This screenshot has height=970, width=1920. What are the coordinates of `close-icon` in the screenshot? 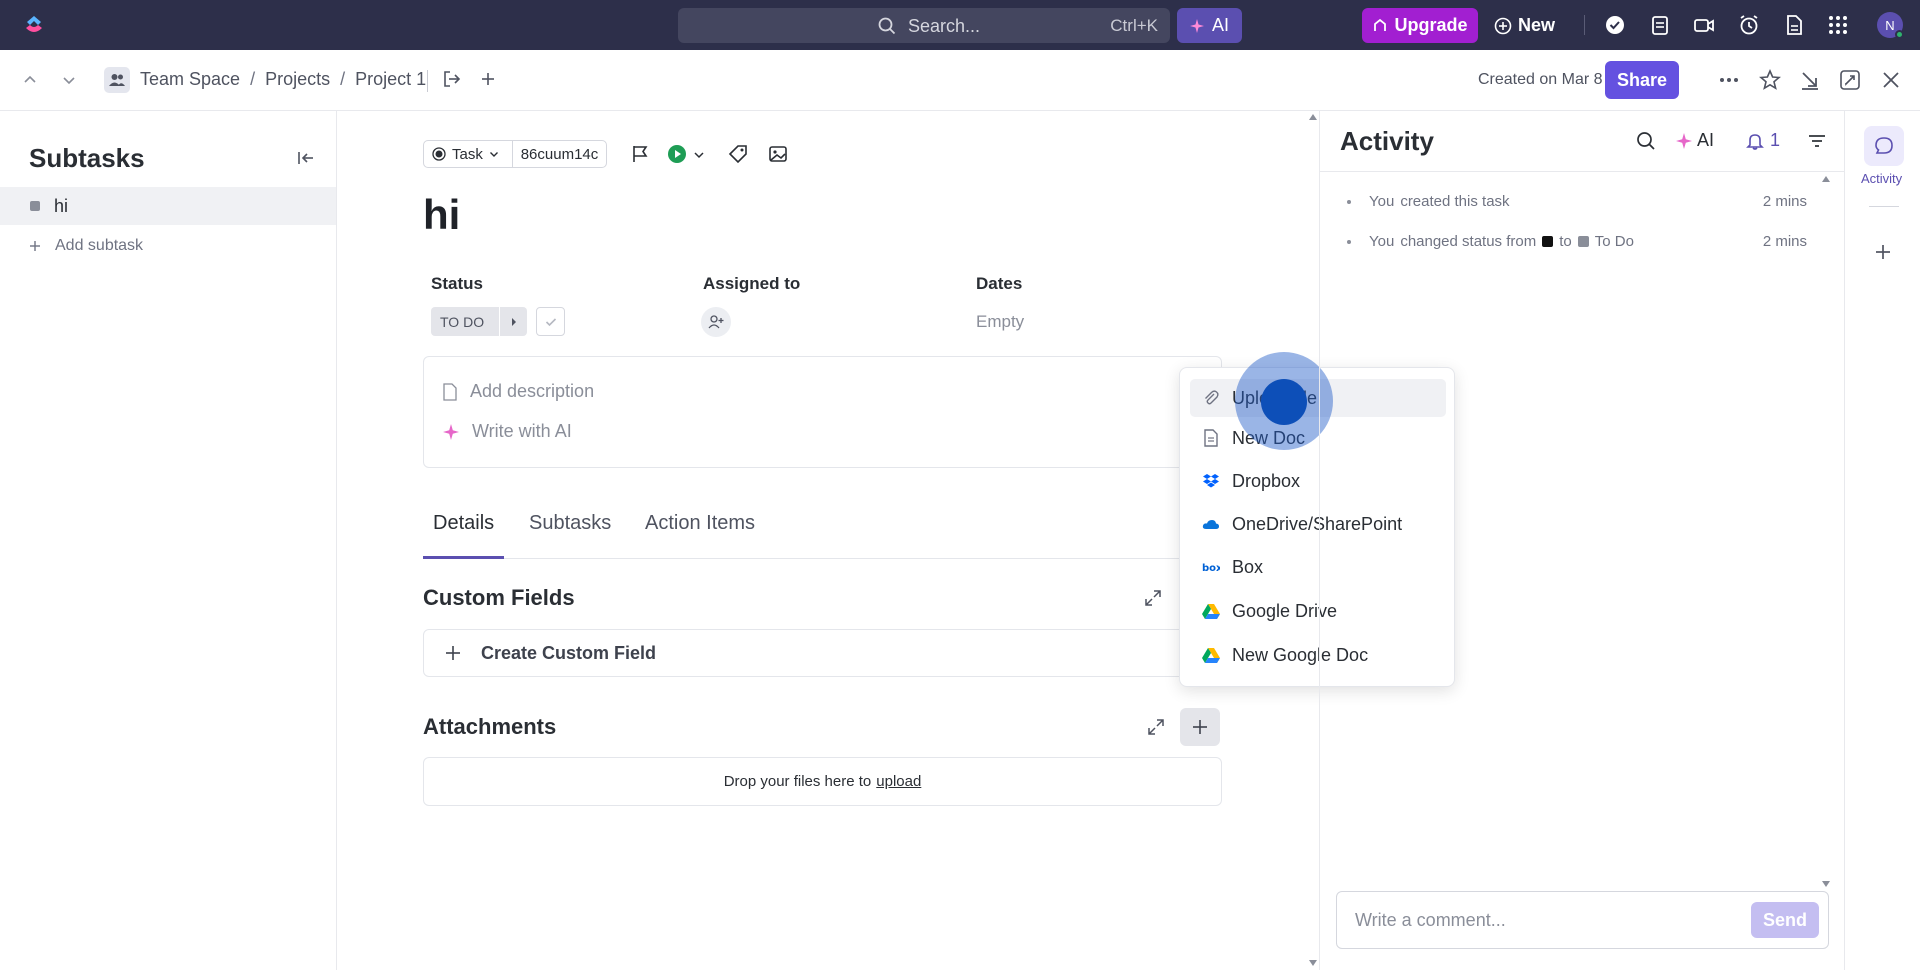 It's located at (1891, 80).